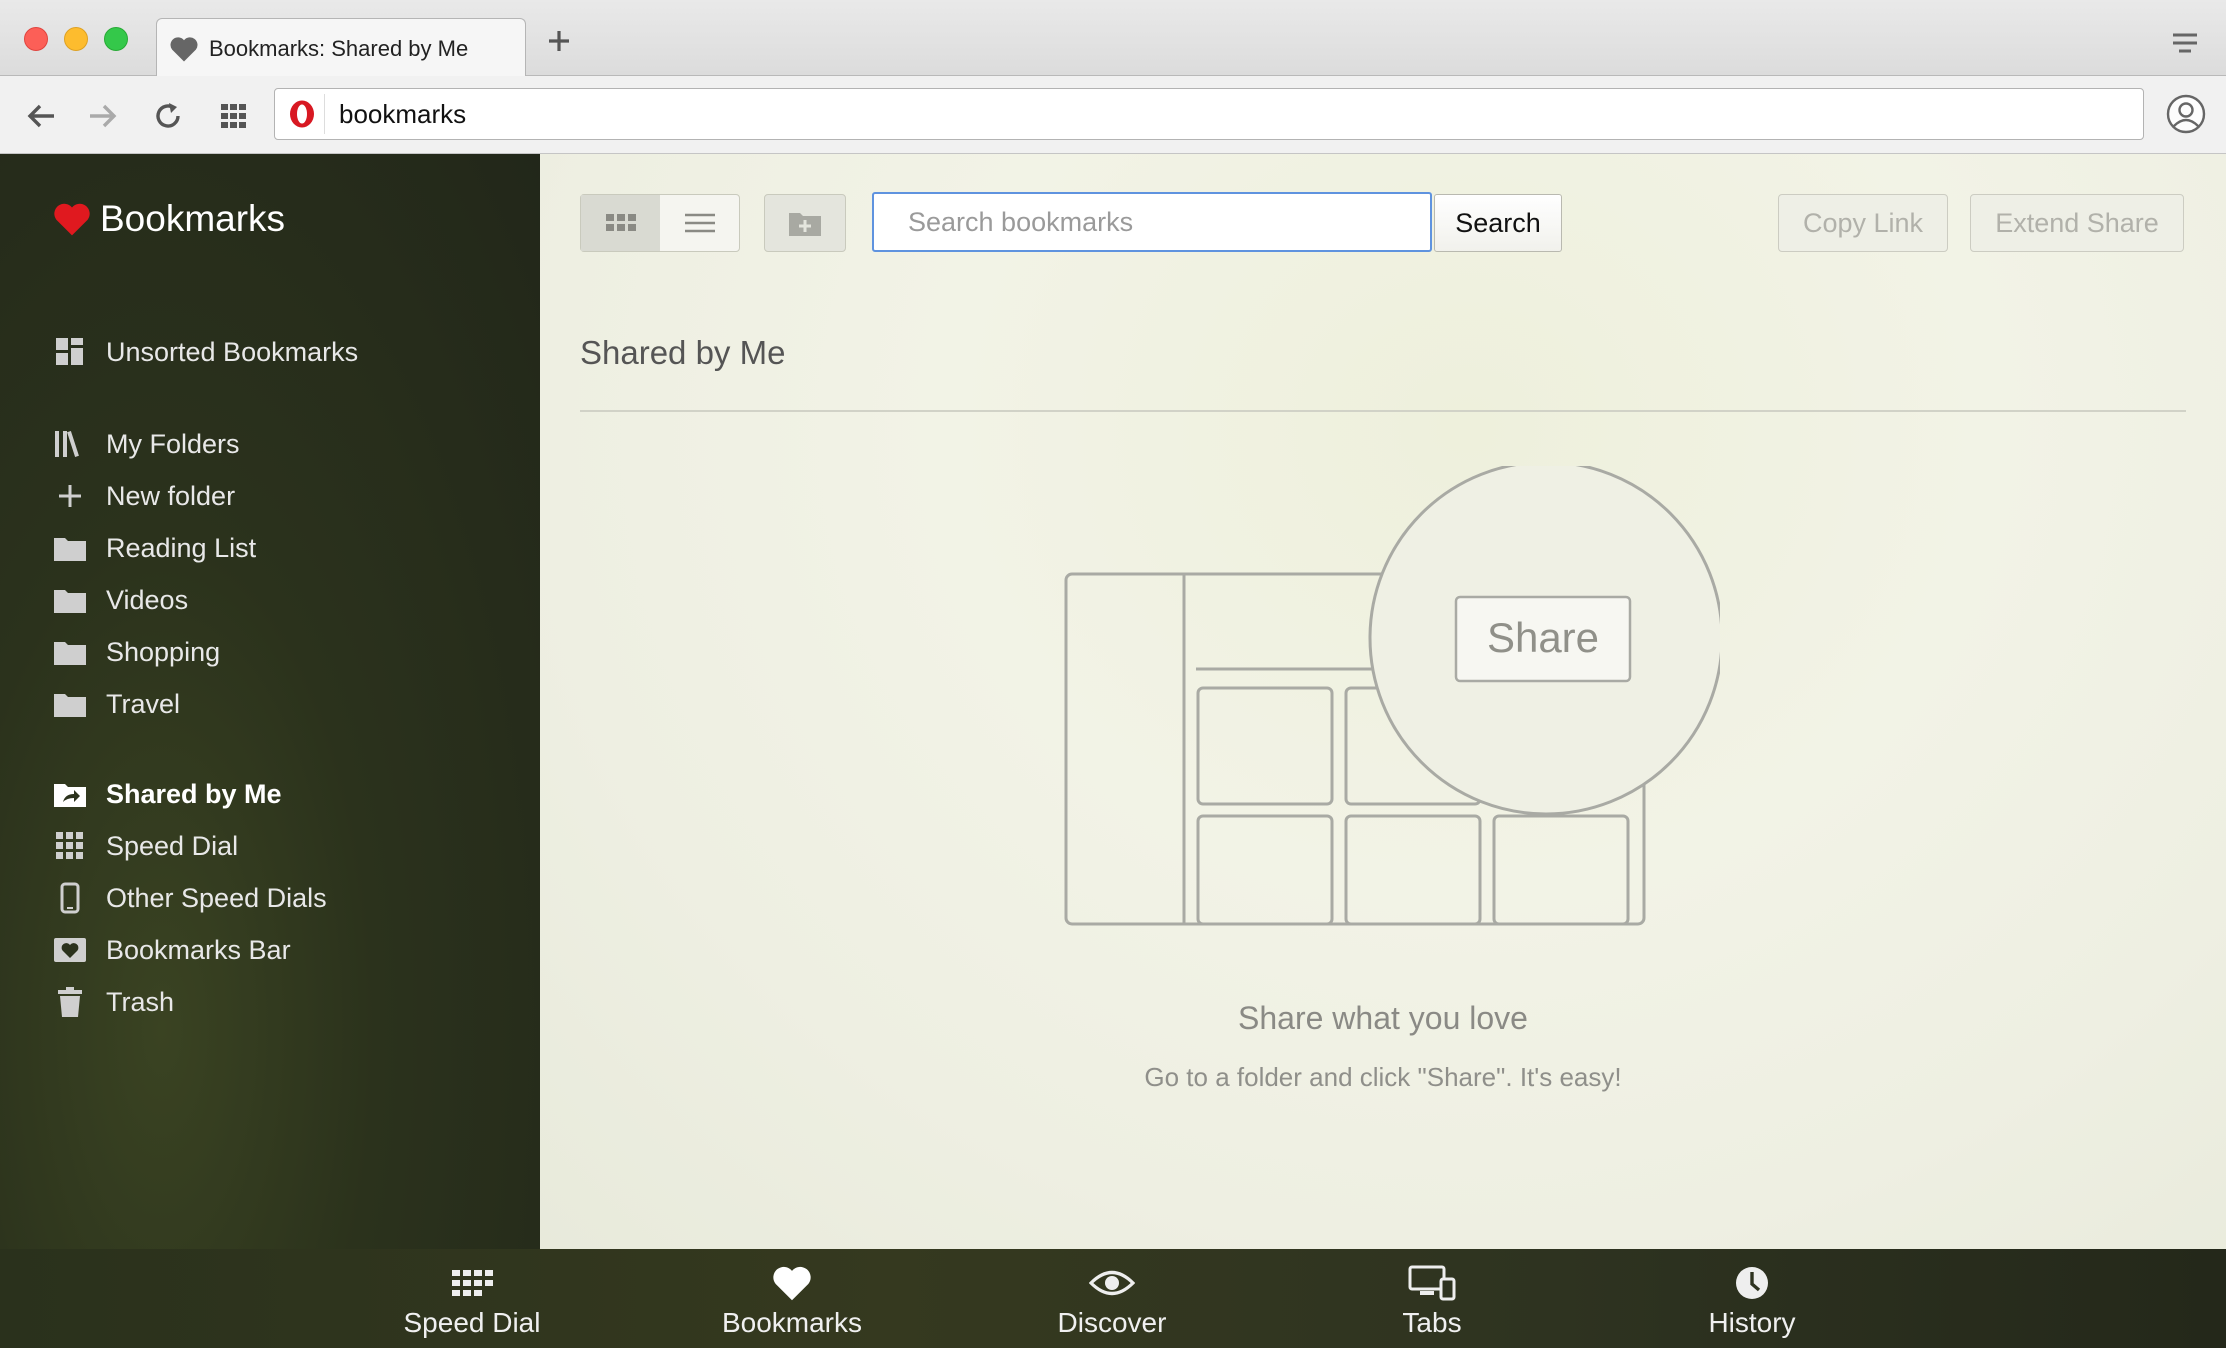  Describe the element at coordinates (163, 651) in the screenshot. I see `sidebar-item-label: Shopping` at that location.